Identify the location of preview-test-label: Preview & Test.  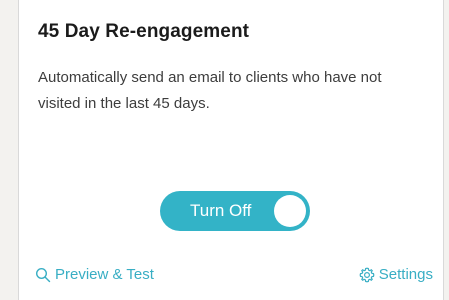
(104, 274).